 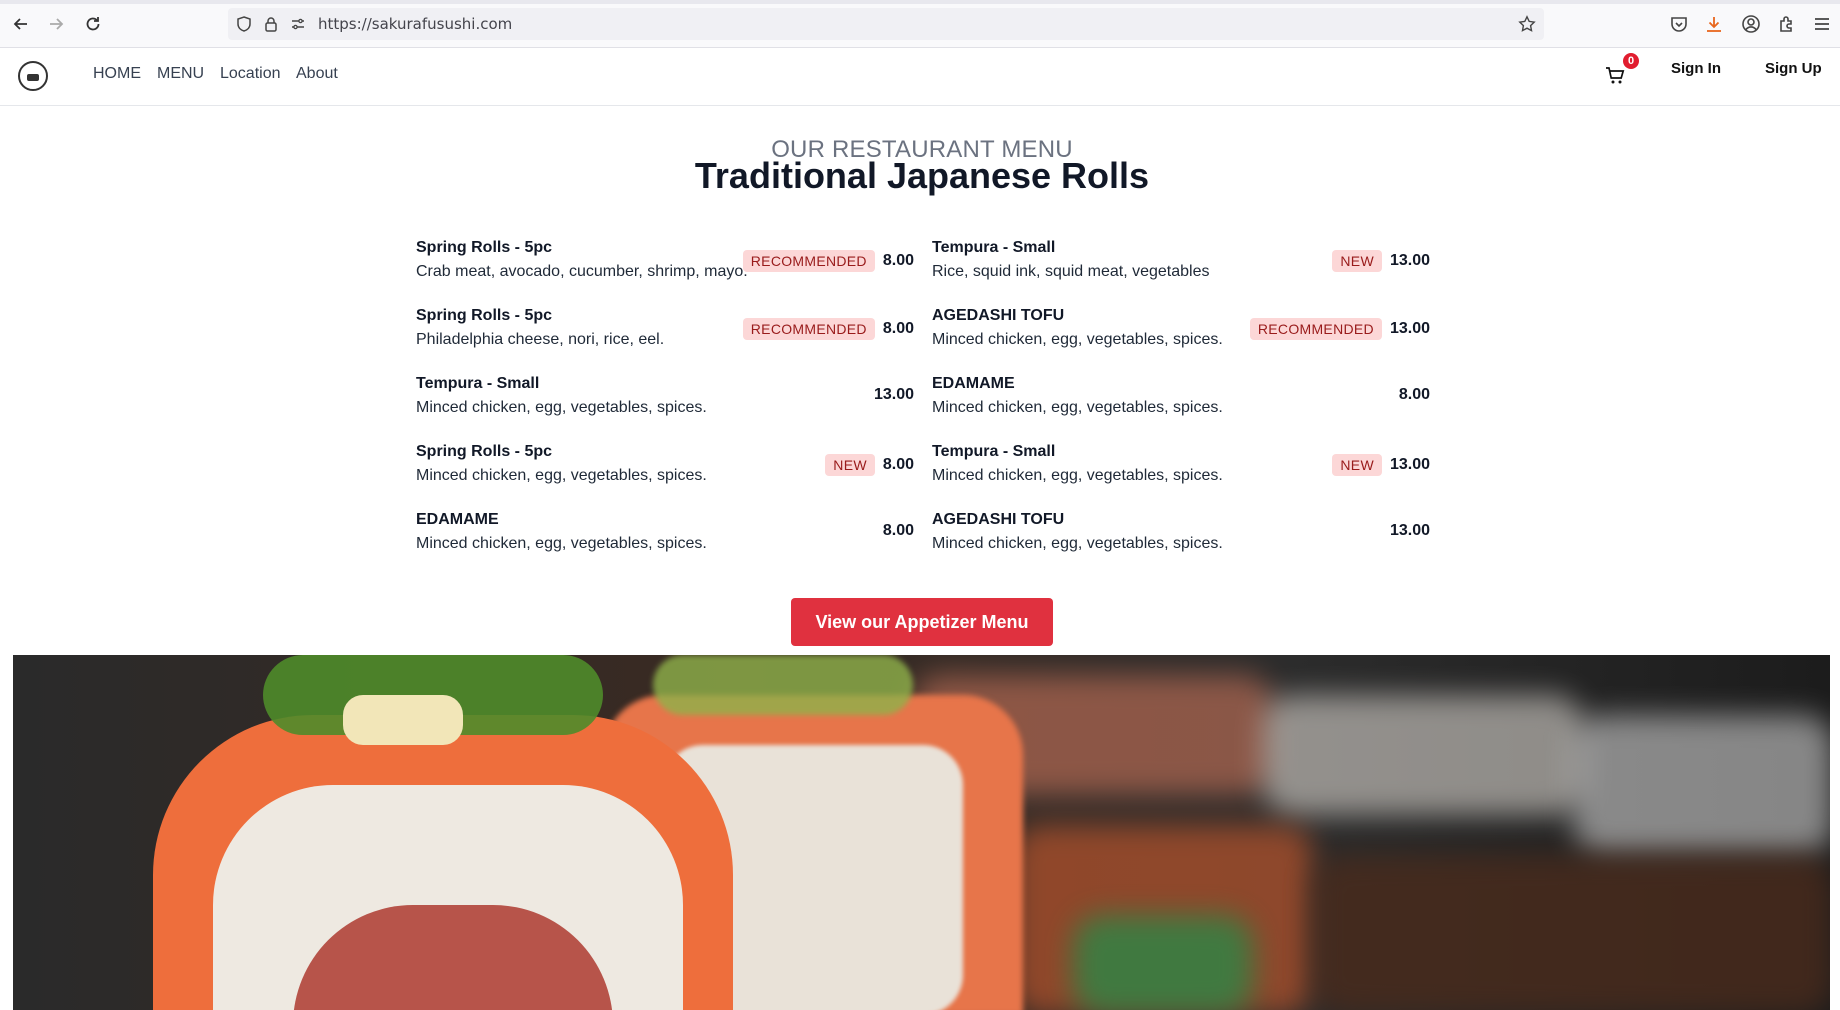 I want to click on page-title: Traditional Japanese Rolls, so click(x=922, y=175).